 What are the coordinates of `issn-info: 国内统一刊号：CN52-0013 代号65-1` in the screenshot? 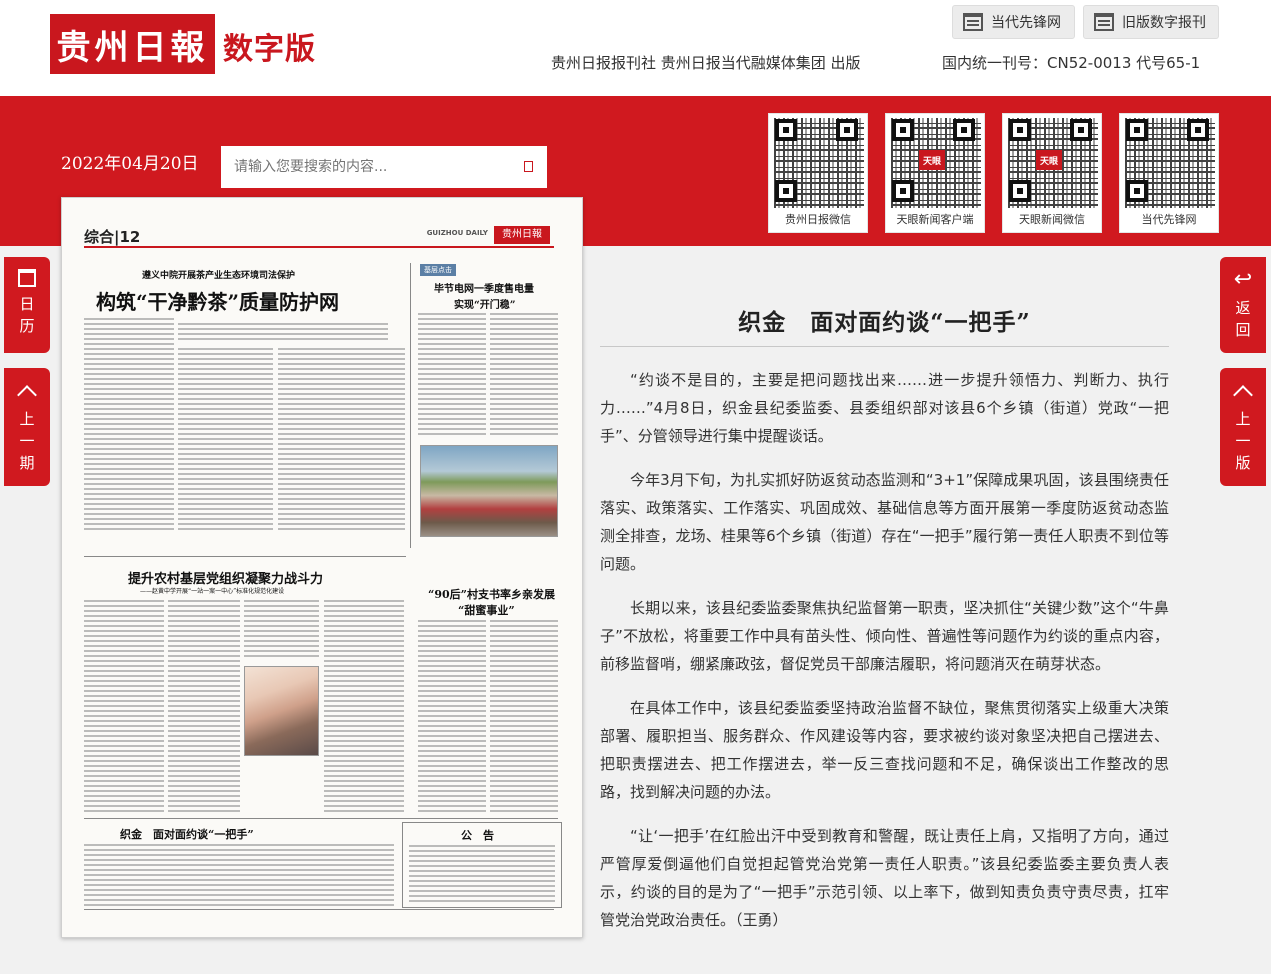 It's located at (1071, 63).